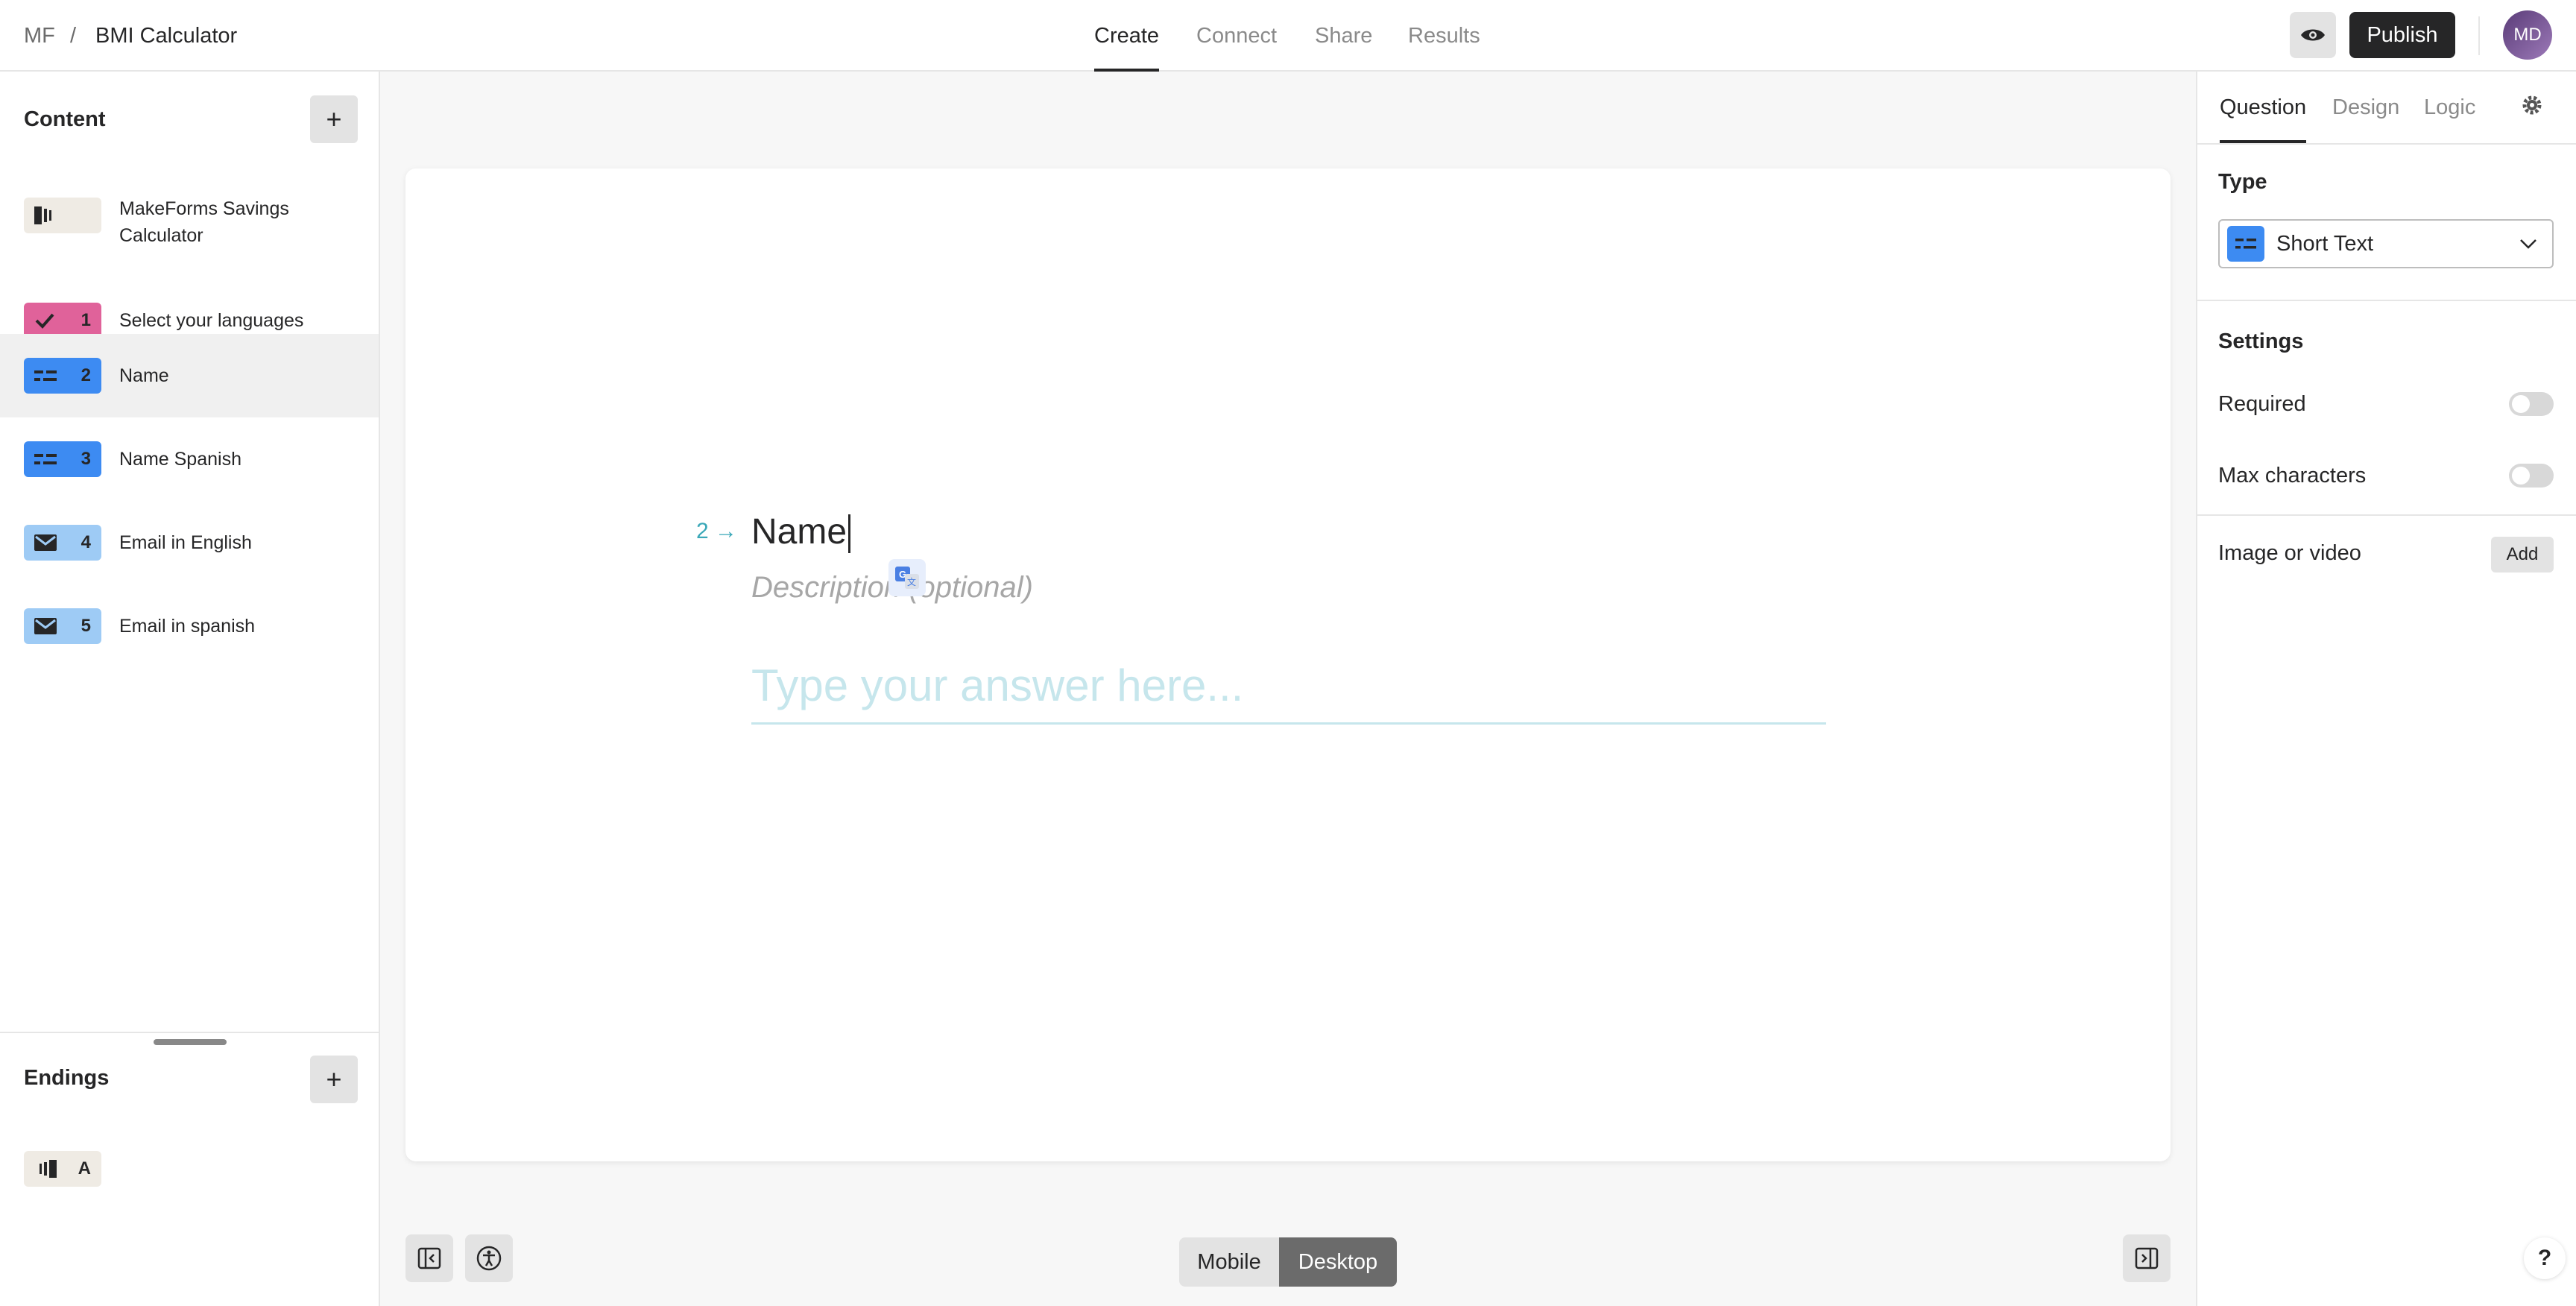 Image resolution: width=2576 pixels, height=1306 pixels. I want to click on sidebar-item-label: Select your languages, so click(212, 320).